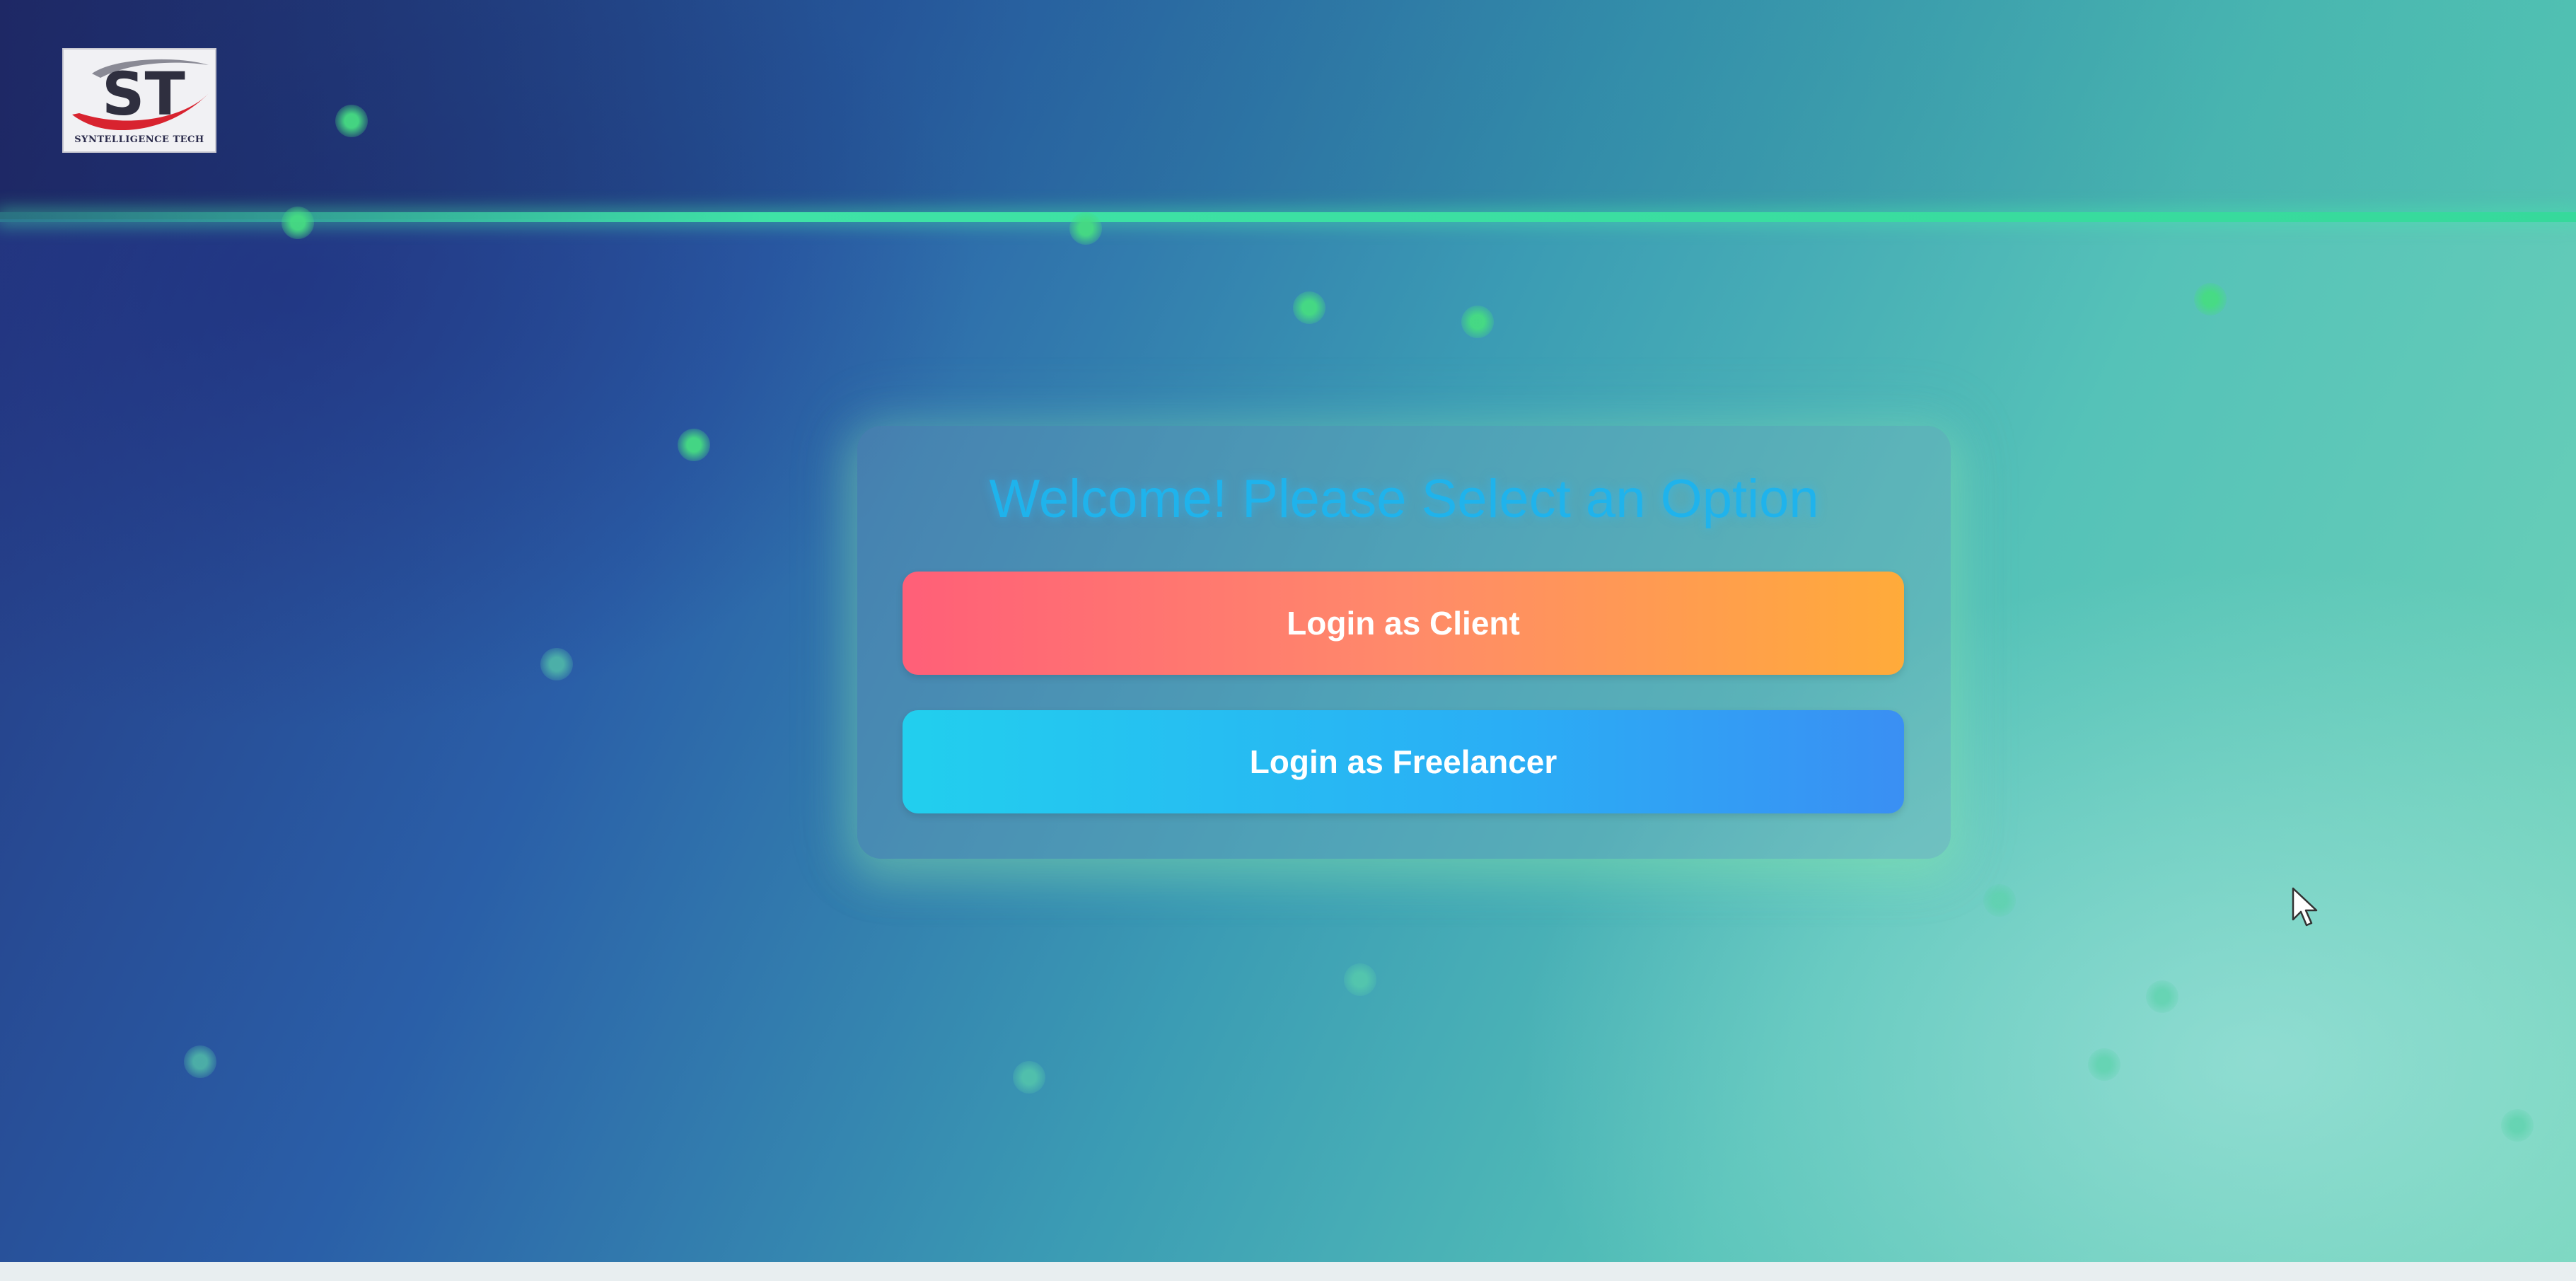 The width and height of the screenshot is (2576, 1281). Describe the element at coordinates (1404, 499) in the screenshot. I see `welcome-title: Welcome! Please Select an Option` at that location.